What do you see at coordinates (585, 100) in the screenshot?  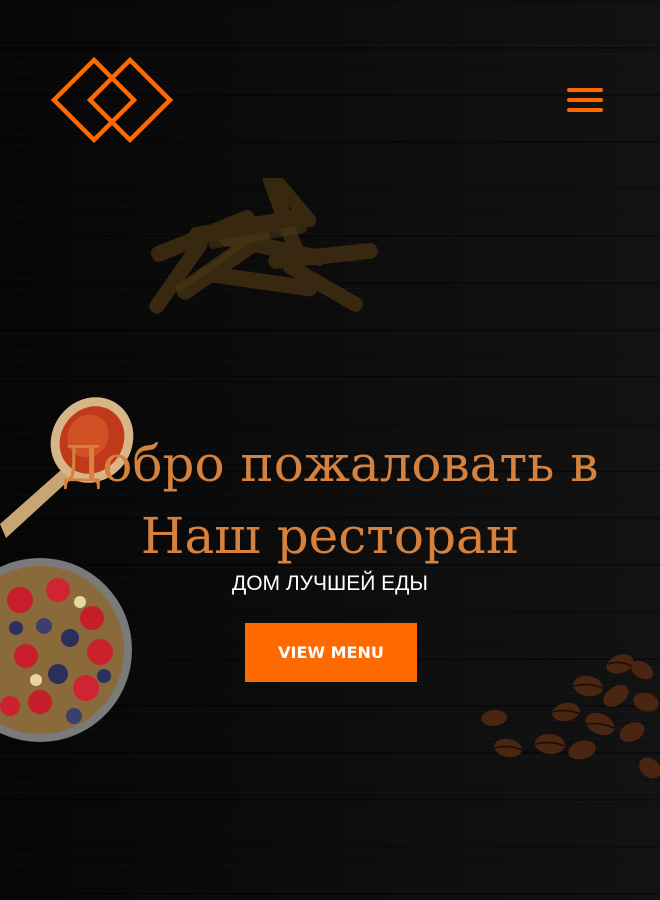 I see `hamburger-menu-icon` at bounding box center [585, 100].